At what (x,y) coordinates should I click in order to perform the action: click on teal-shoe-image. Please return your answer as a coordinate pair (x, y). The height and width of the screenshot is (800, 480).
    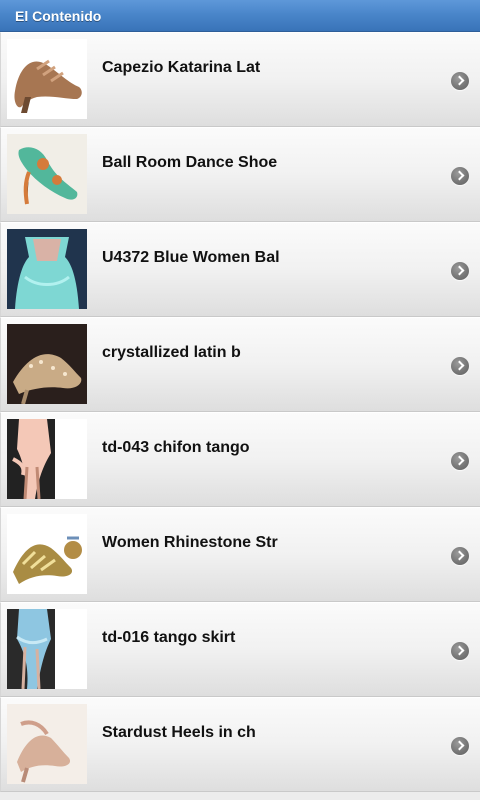
    Looking at the image, I should click on (47, 174).